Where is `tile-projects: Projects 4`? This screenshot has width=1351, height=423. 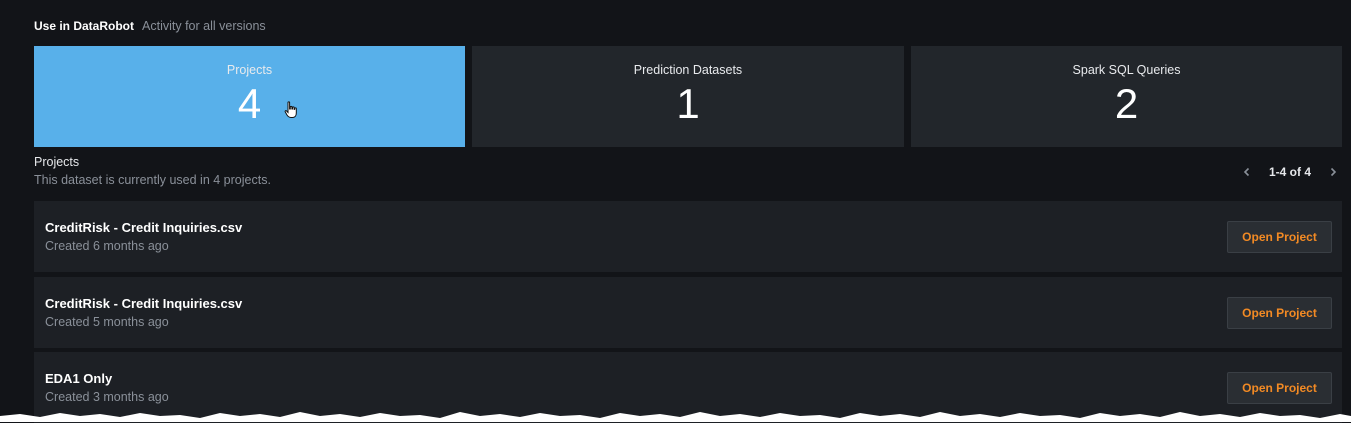
tile-projects: Projects 4 is located at coordinates (249, 96).